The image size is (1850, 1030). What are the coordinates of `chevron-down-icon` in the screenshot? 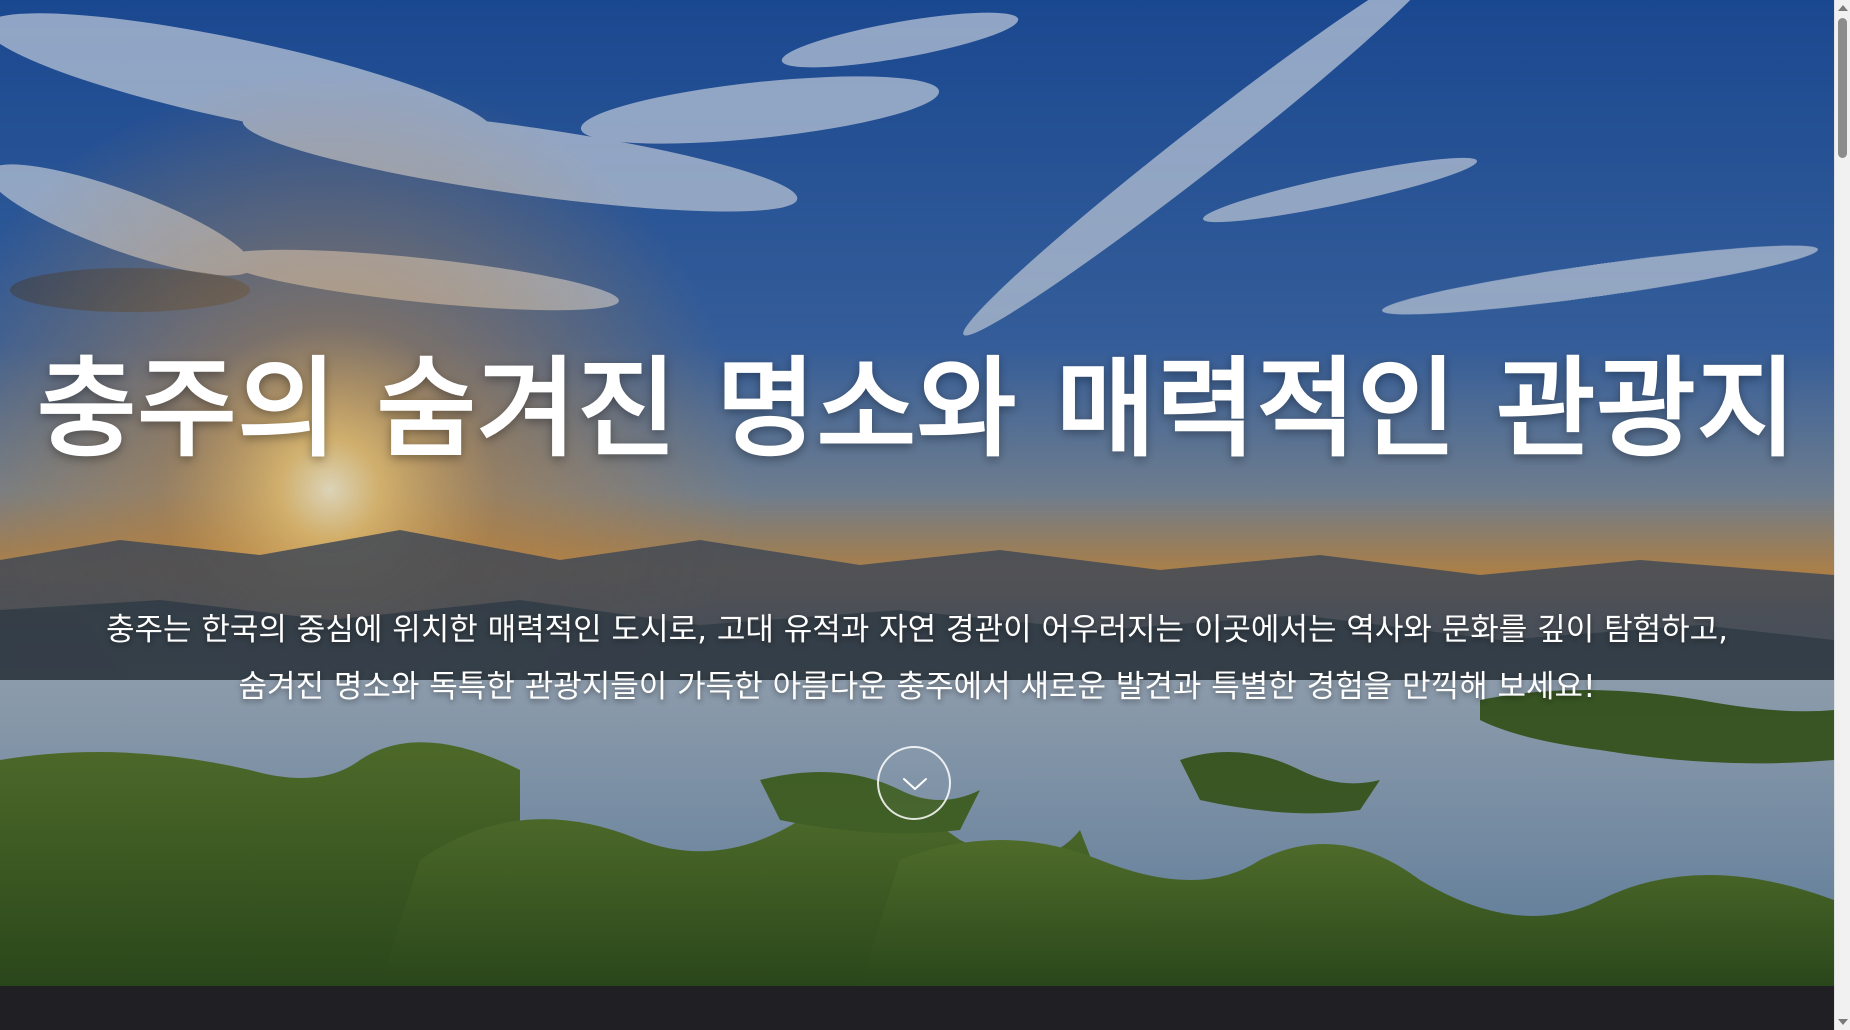 It's located at (915, 784).